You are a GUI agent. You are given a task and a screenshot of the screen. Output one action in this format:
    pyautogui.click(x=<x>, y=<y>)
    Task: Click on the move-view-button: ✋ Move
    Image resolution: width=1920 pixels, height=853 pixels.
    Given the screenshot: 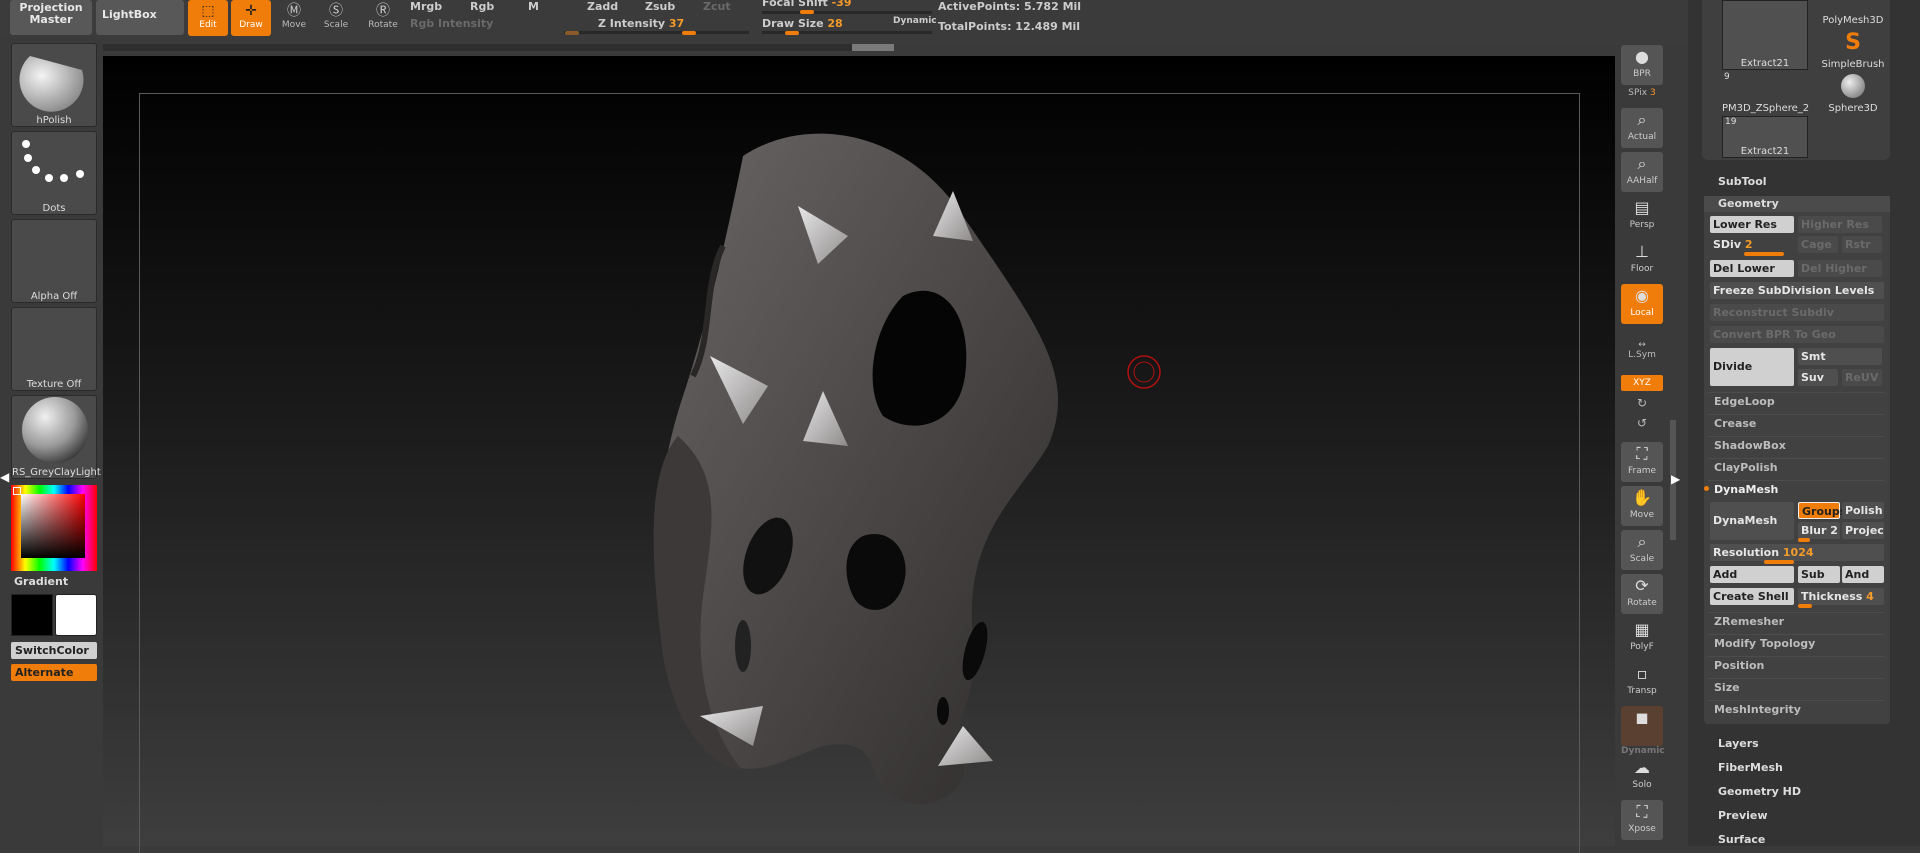 What is the action you would take?
    pyautogui.click(x=1642, y=506)
    